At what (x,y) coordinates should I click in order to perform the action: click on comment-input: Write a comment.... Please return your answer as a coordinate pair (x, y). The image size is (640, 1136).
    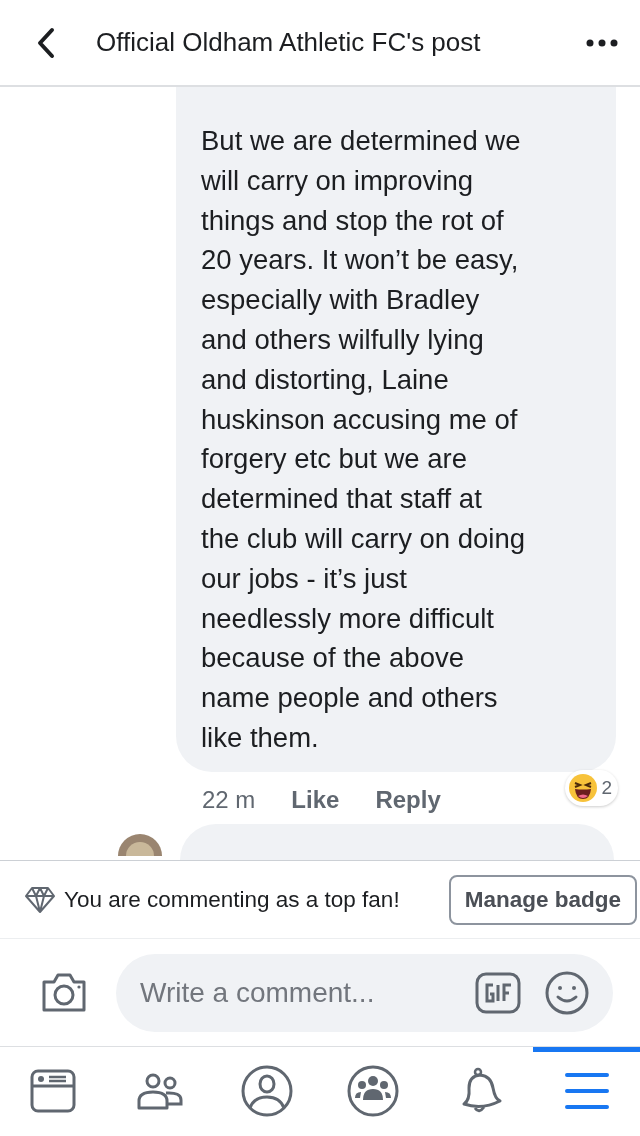
    Looking at the image, I should click on (295, 992).